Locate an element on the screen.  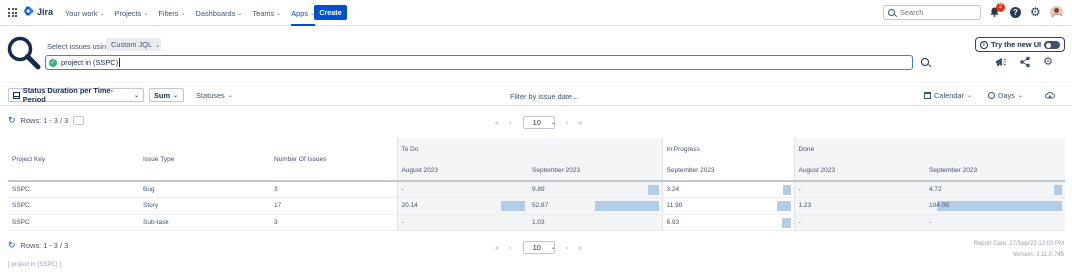
nav-label: Filters is located at coordinates (168, 13).